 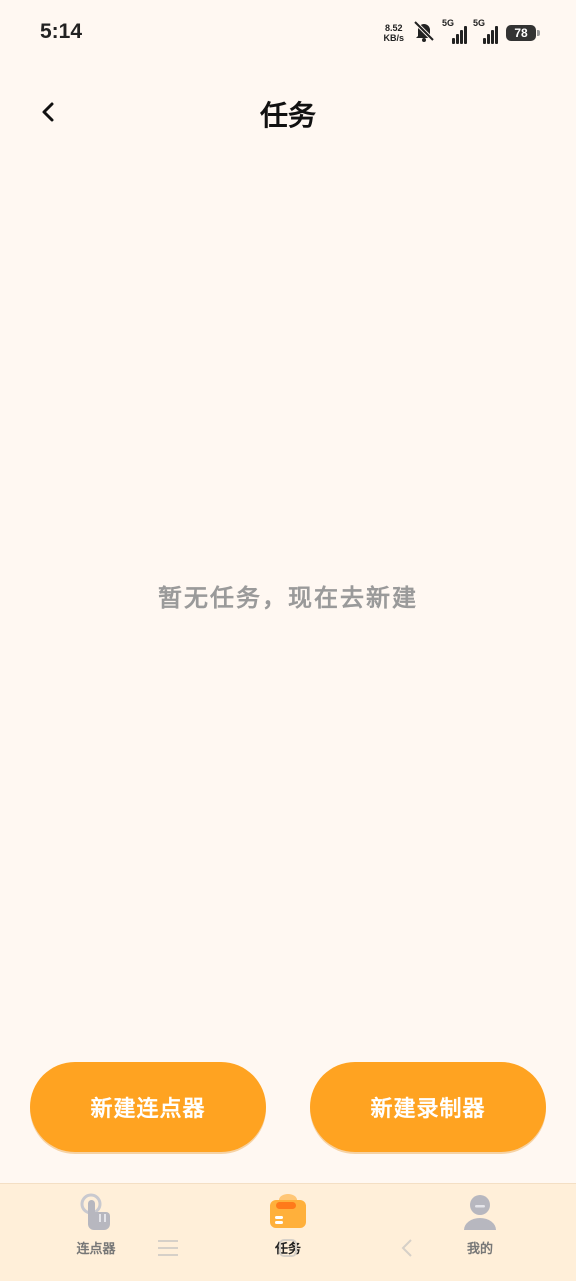 What do you see at coordinates (393, 38) in the screenshot?
I see `network-speed-unit: KB/s` at bounding box center [393, 38].